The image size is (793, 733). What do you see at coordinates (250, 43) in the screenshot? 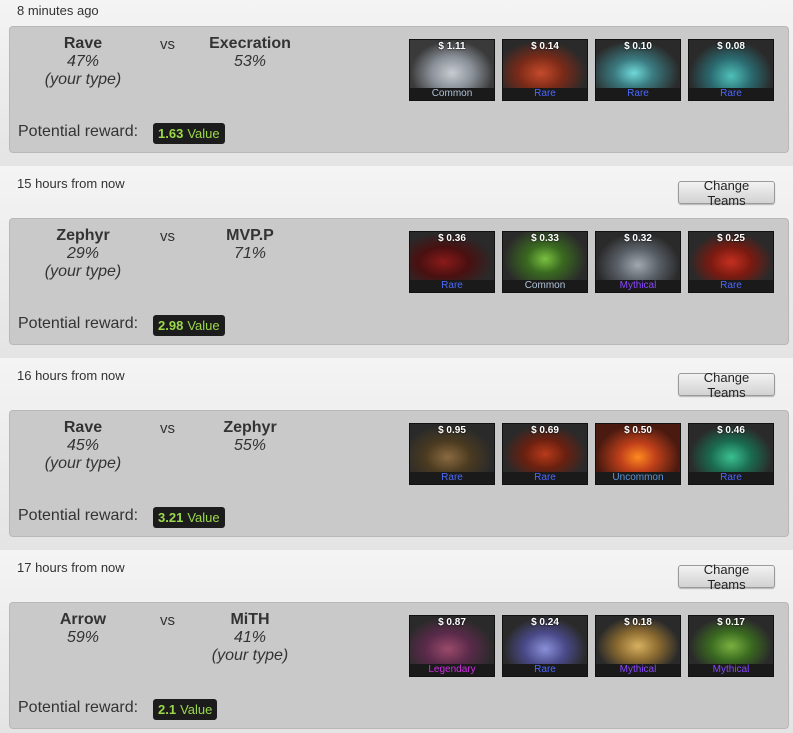
I see `team-name: Execration` at bounding box center [250, 43].